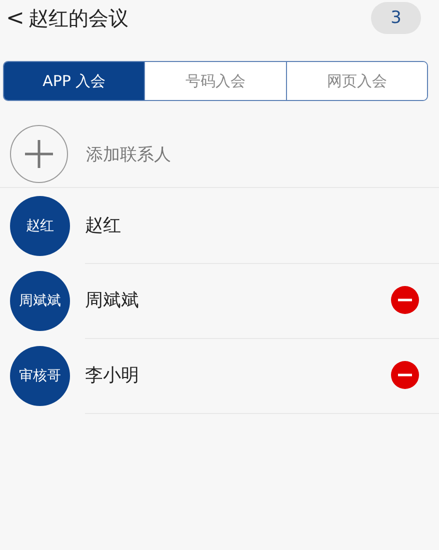 This screenshot has width=439, height=550. I want to click on plus-icon, so click(39, 154).